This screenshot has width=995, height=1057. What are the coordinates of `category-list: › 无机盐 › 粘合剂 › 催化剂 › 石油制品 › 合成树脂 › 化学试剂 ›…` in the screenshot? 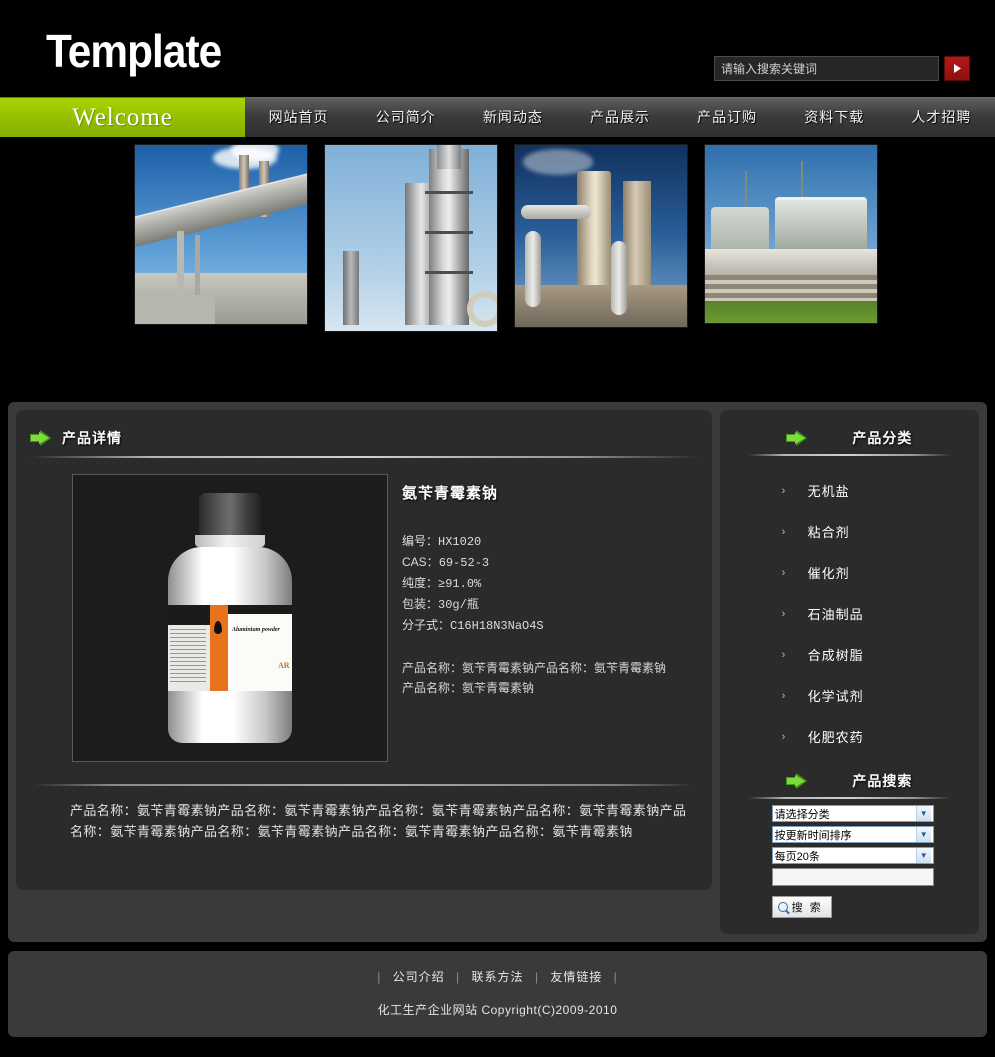 It's located at (849, 609).